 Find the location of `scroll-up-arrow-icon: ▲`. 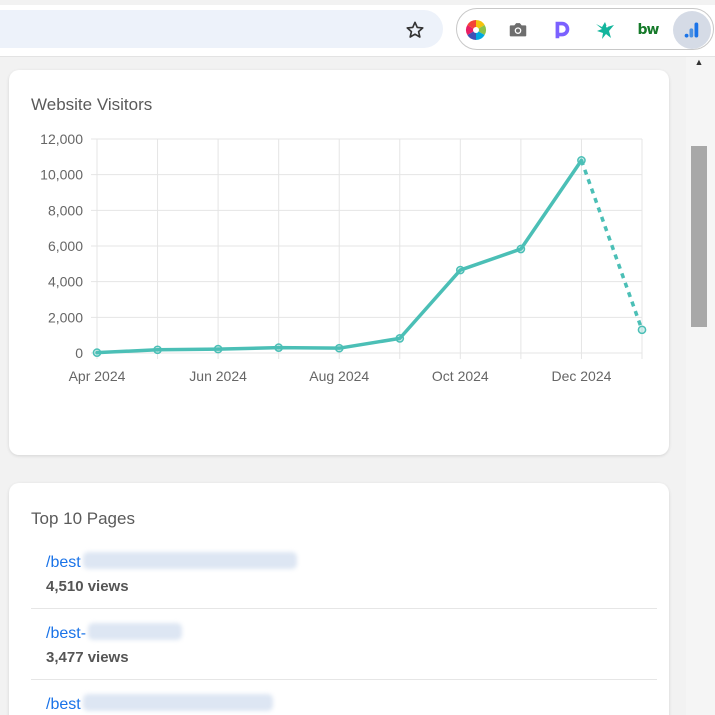

scroll-up-arrow-icon: ▲ is located at coordinates (699, 62).